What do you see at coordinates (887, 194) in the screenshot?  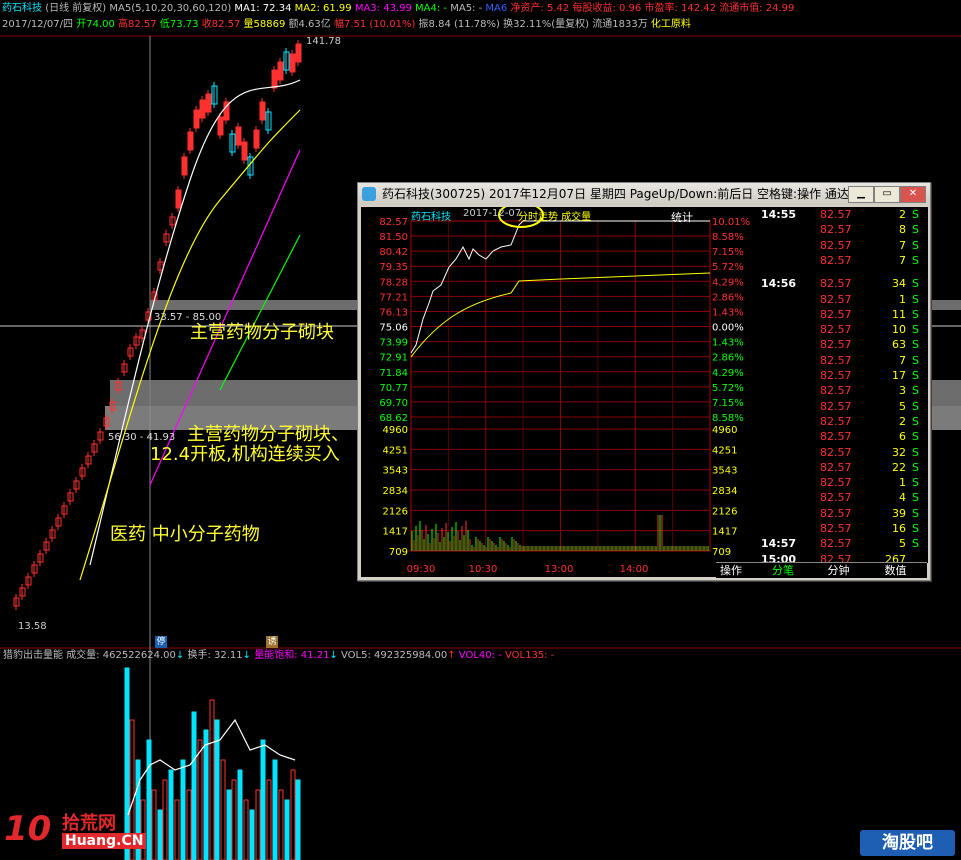 I see `maximize-button: ▭` at bounding box center [887, 194].